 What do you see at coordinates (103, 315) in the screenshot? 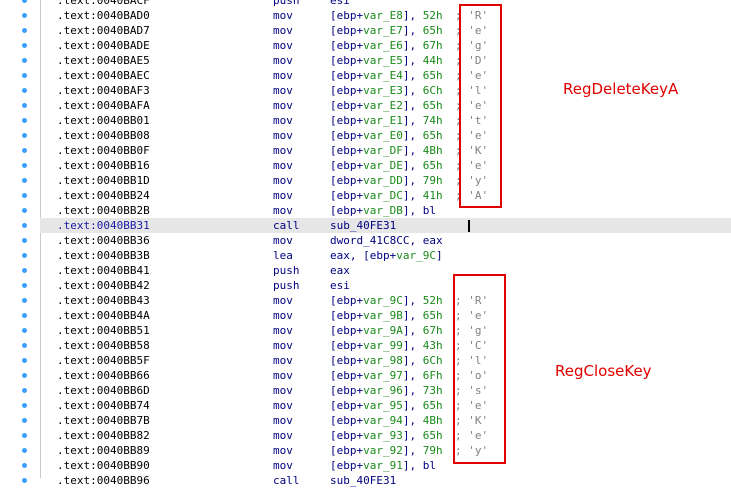
I see `row-address: .text:0040BB4A` at bounding box center [103, 315].